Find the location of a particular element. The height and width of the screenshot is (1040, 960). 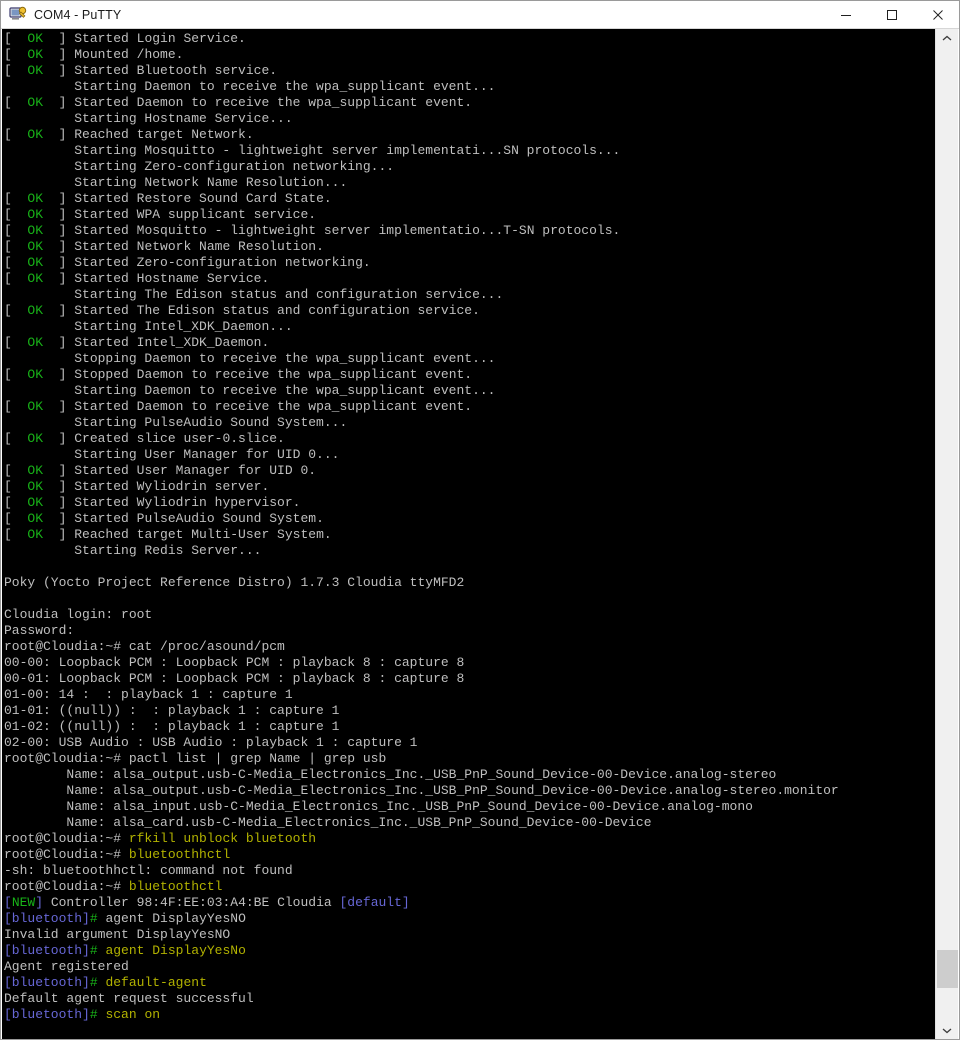

terminal-line: [ OK ] Started PulseAudio Sound System. is located at coordinates (470, 519).